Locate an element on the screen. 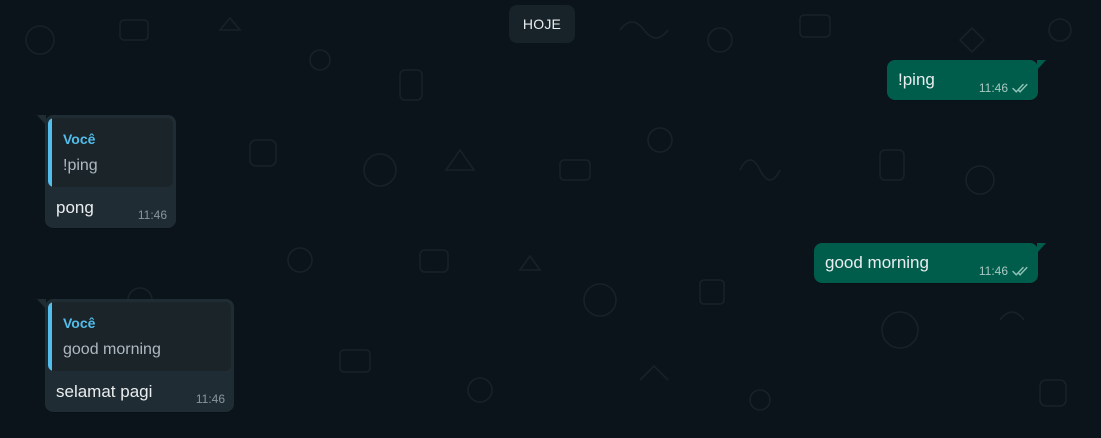 This screenshot has width=1101, height=438. incoming-message: Você good morning selamat pagi 11:46 is located at coordinates (135, 355).